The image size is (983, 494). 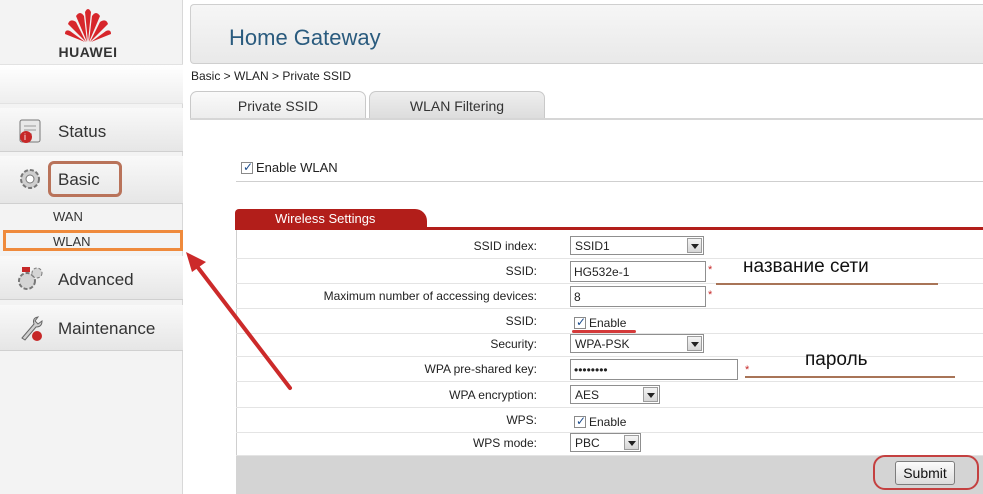 What do you see at coordinates (331, 219) in the screenshot?
I see `section-title-wireless-settings: Wireless Settings` at bounding box center [331, 219].